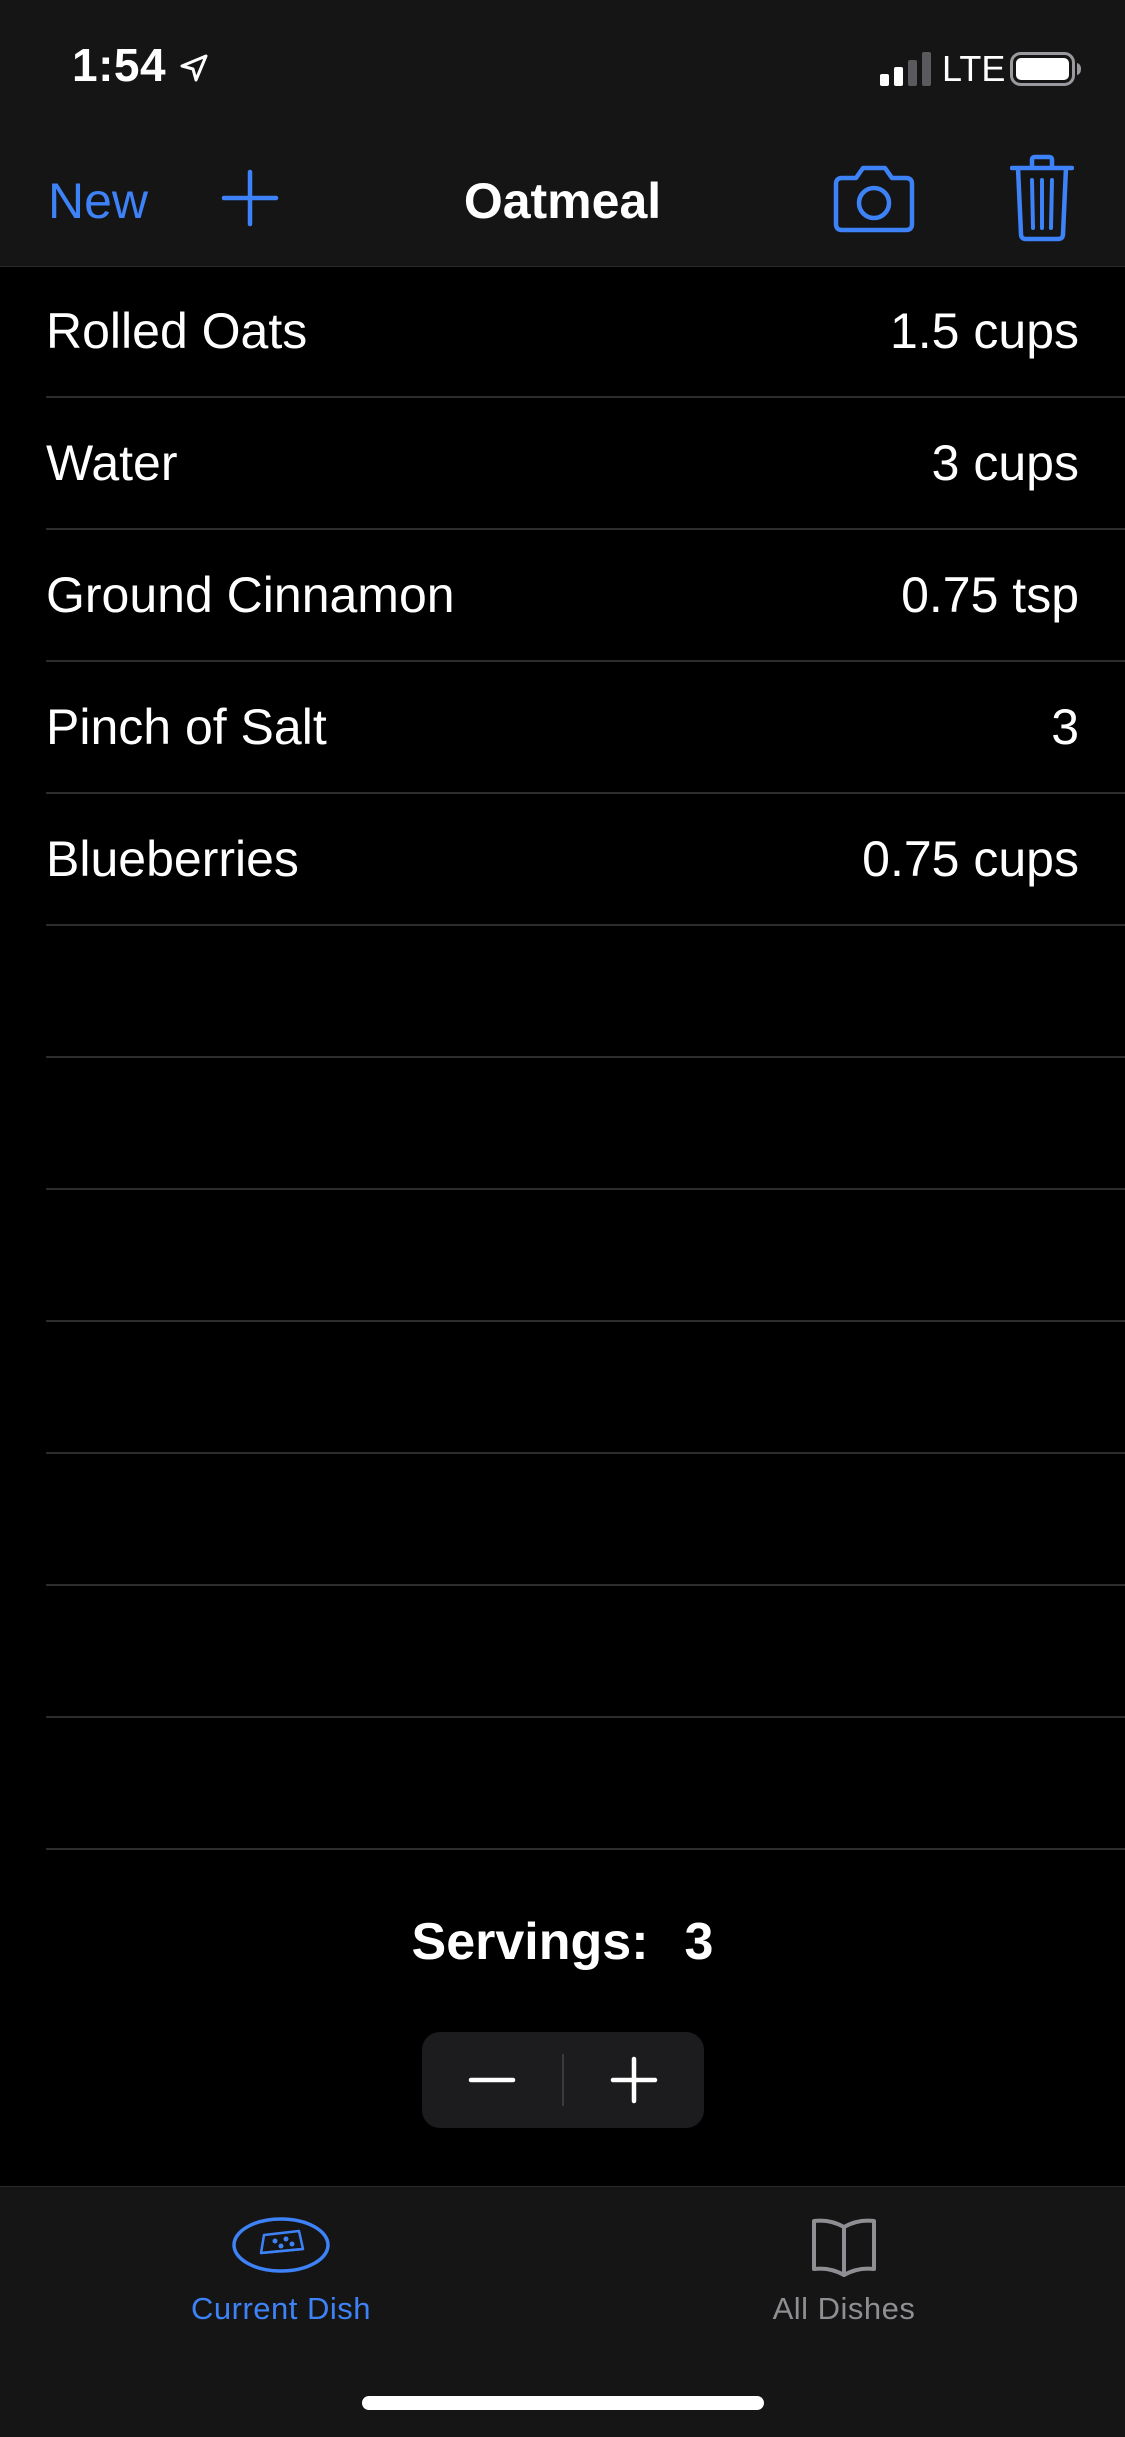 This screenshot has width=1125, height=2437. What do you see at coordinates (874, 198) in the screenshot?
I see `camera-icon` at bounding box center [874, 198].